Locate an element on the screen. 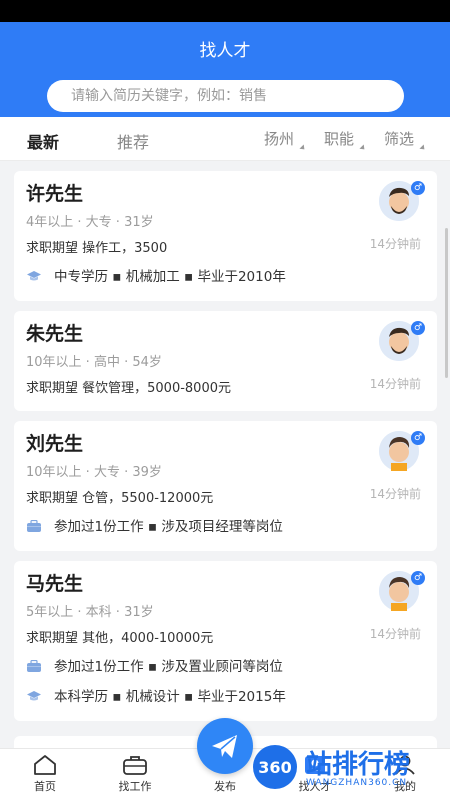  page-title: 找人才 is located at coordinates (225, 51).